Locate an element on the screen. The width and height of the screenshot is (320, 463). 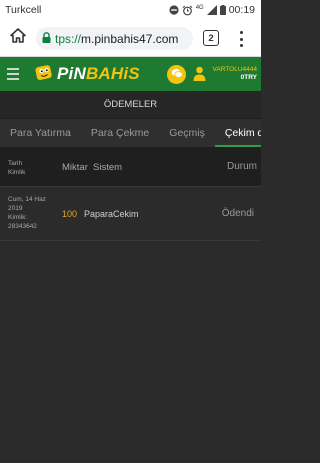
network-type-label: 4G is located at coordinates (199, 7).